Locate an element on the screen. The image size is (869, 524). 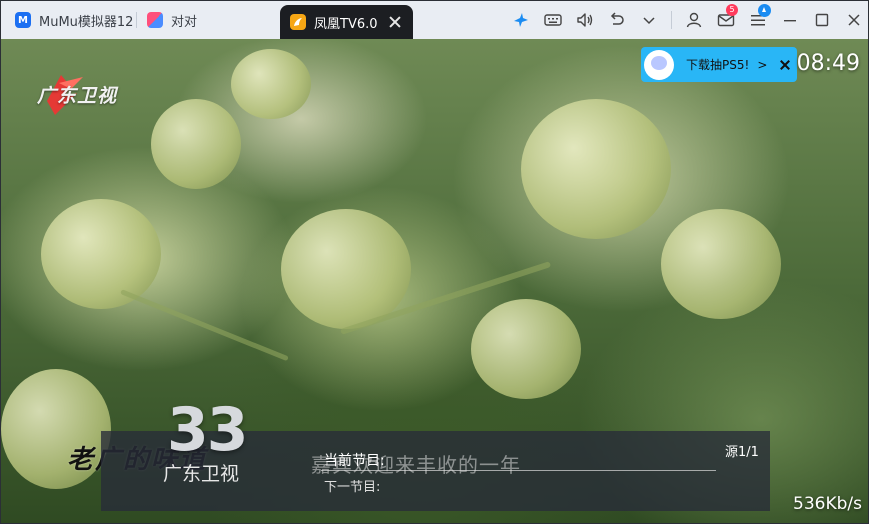
window-toolbar: 5 is located at coordinates (686, 20).